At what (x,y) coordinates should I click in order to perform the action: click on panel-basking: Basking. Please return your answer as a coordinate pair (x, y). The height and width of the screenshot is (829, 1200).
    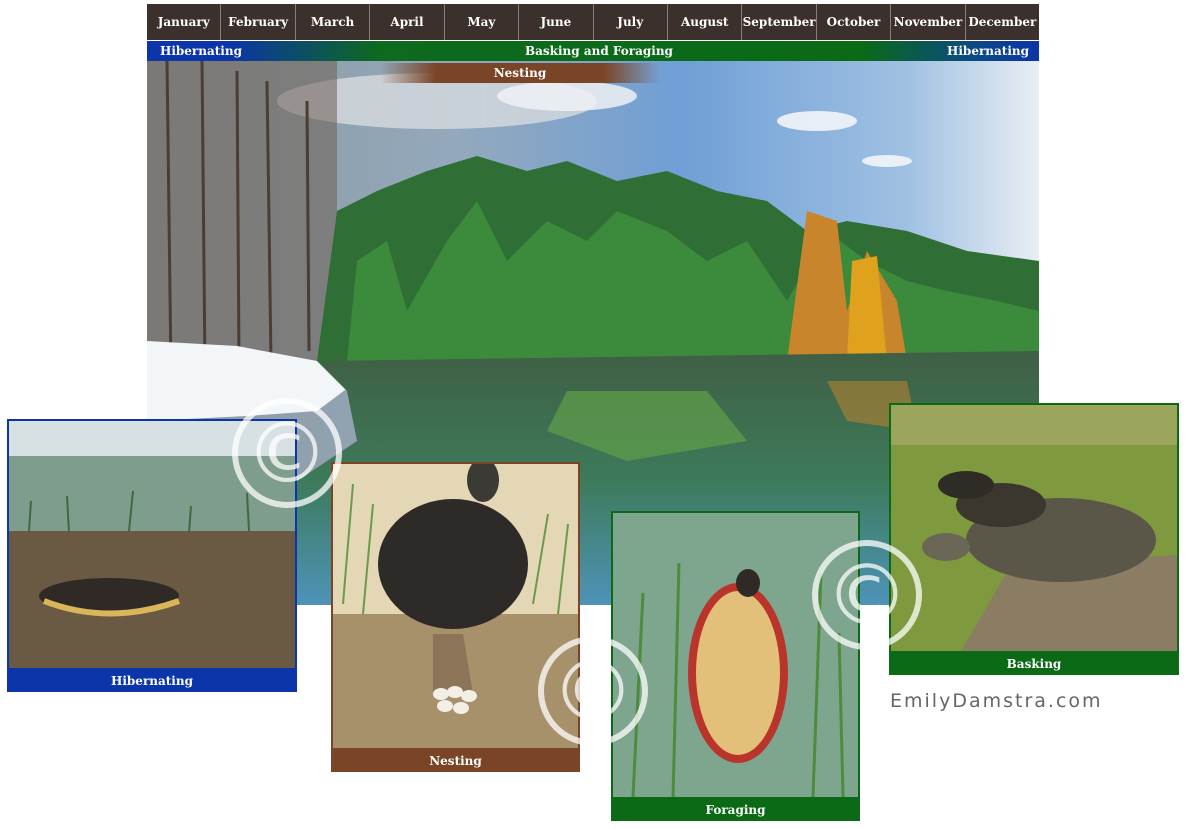
    Looking at the image, I should click on (1034, 539).